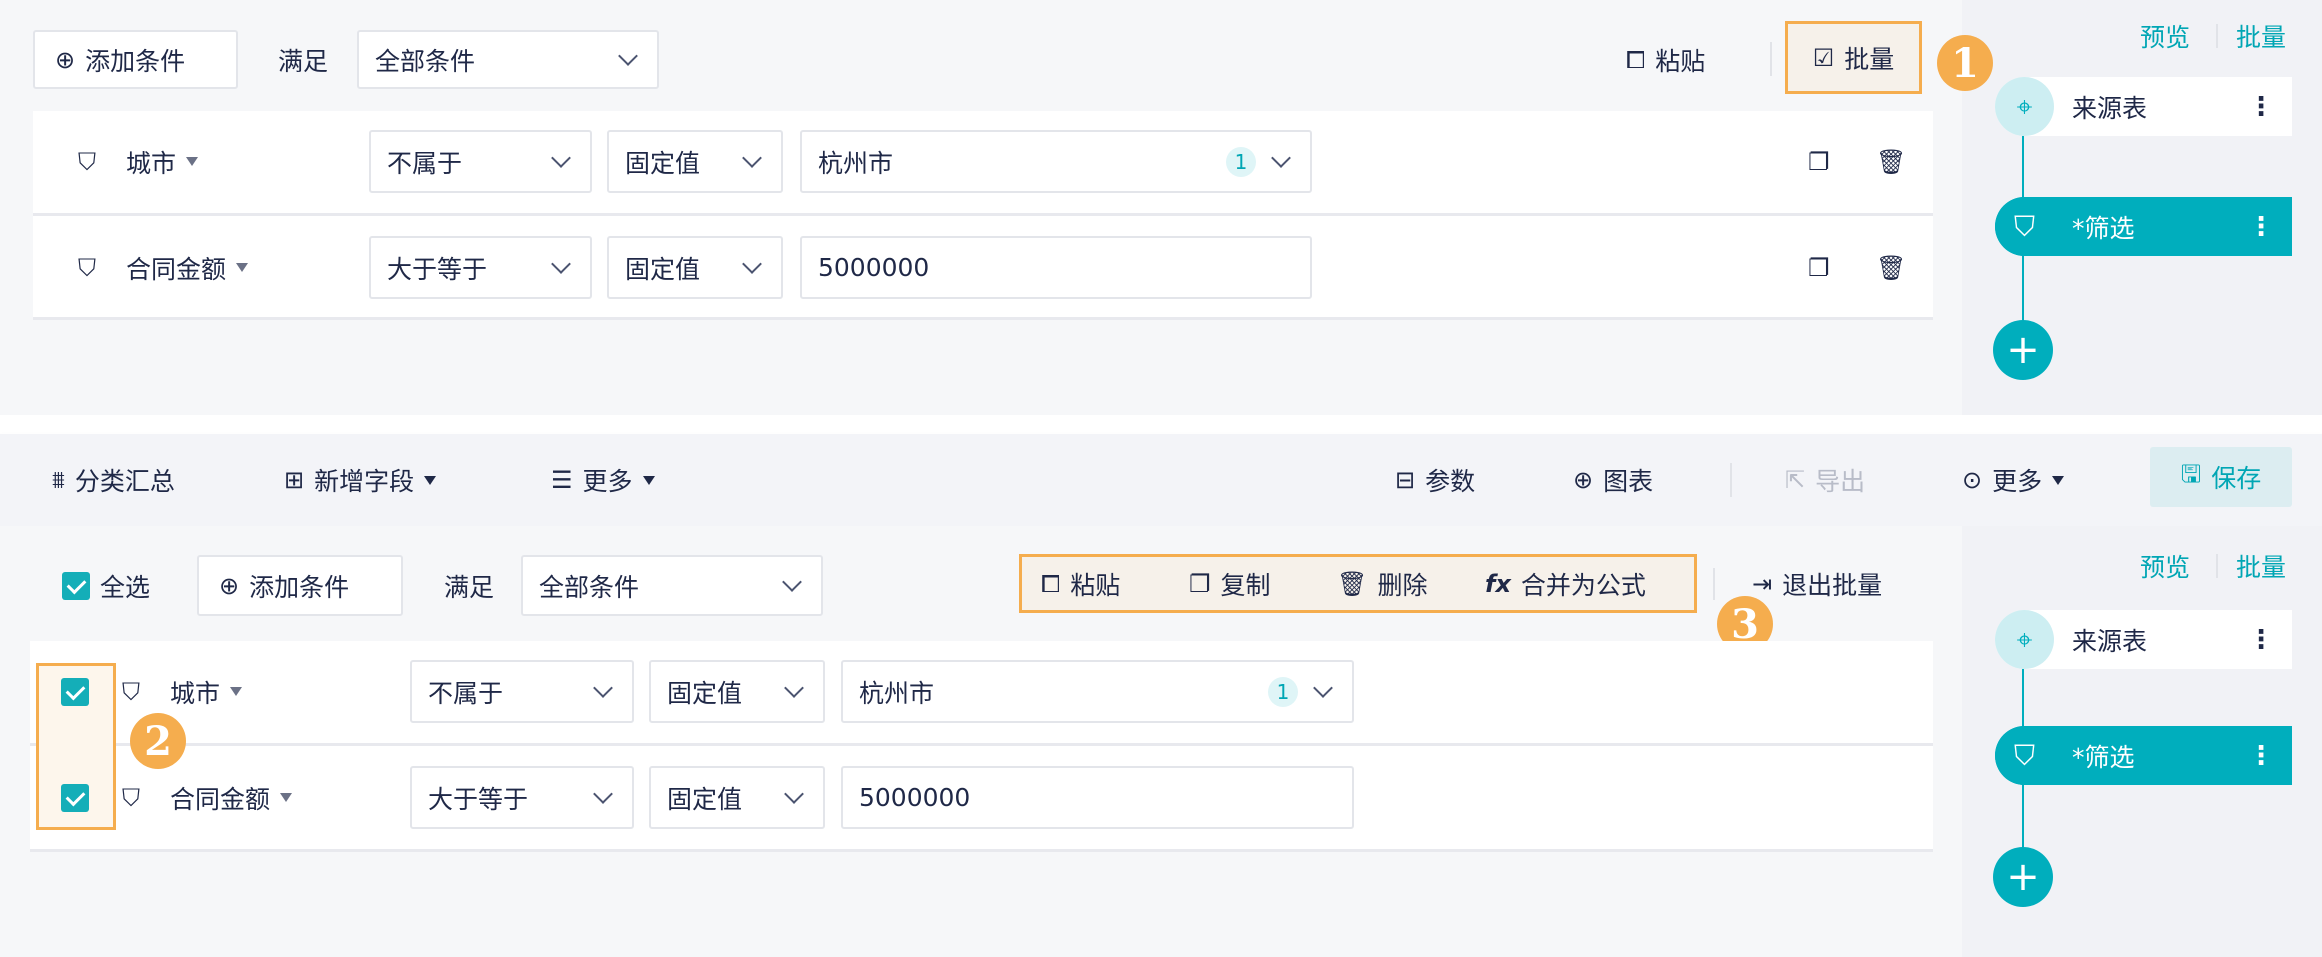 This screenshot has height=957, width=2322. I want to click on batch-button: ☑ 批量, so click(1853, 57).